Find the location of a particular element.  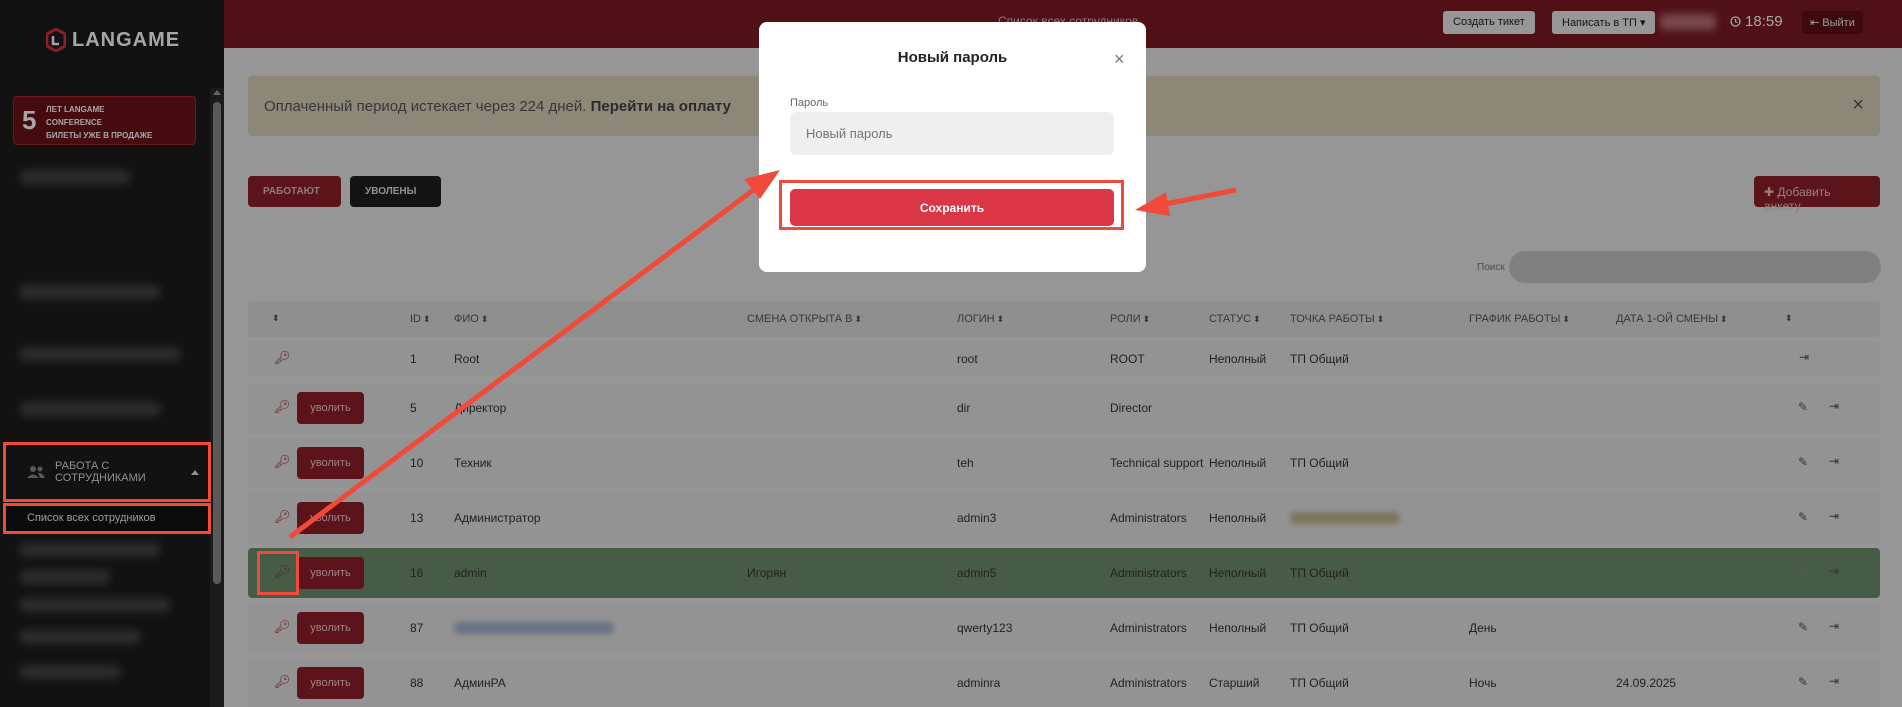

annotation-box-staff-list is located at coordinates (107, 518).